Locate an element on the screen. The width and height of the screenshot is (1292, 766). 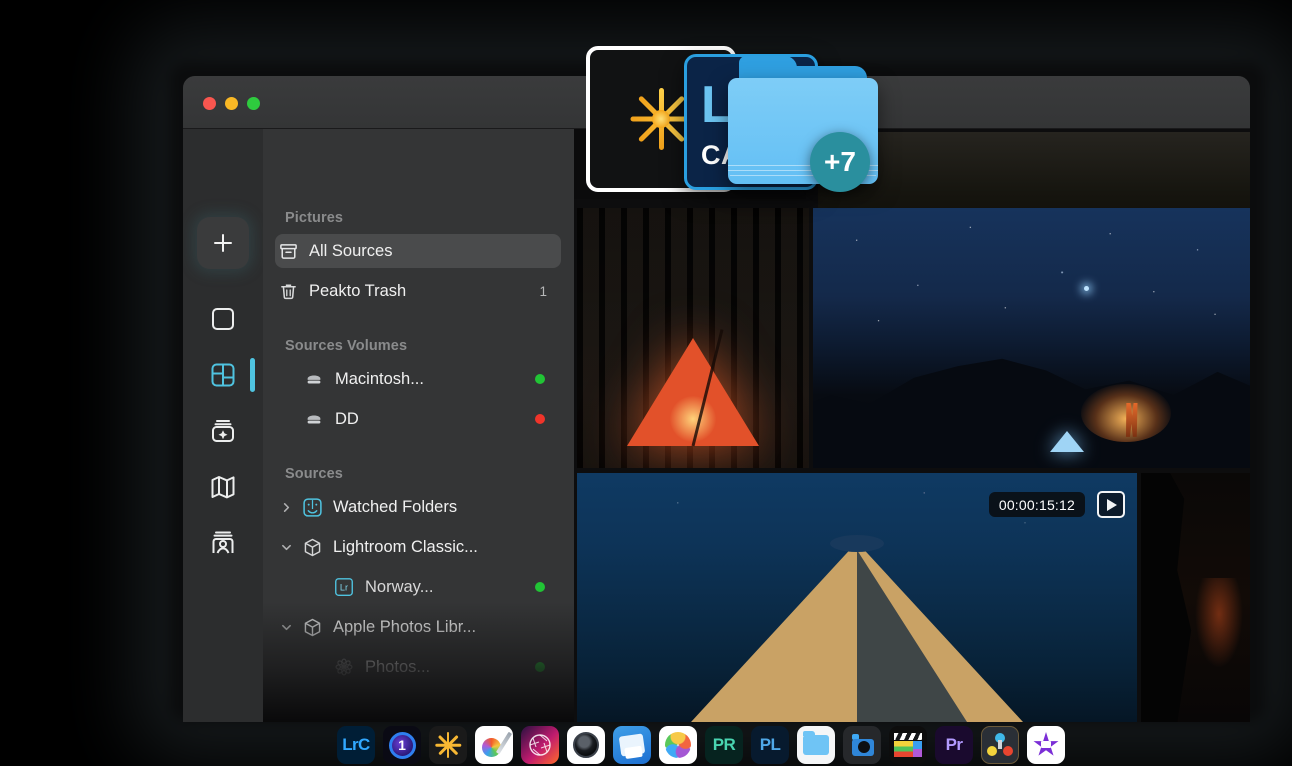
starry-mountain-thumb is located at coordinates (1031, 338).